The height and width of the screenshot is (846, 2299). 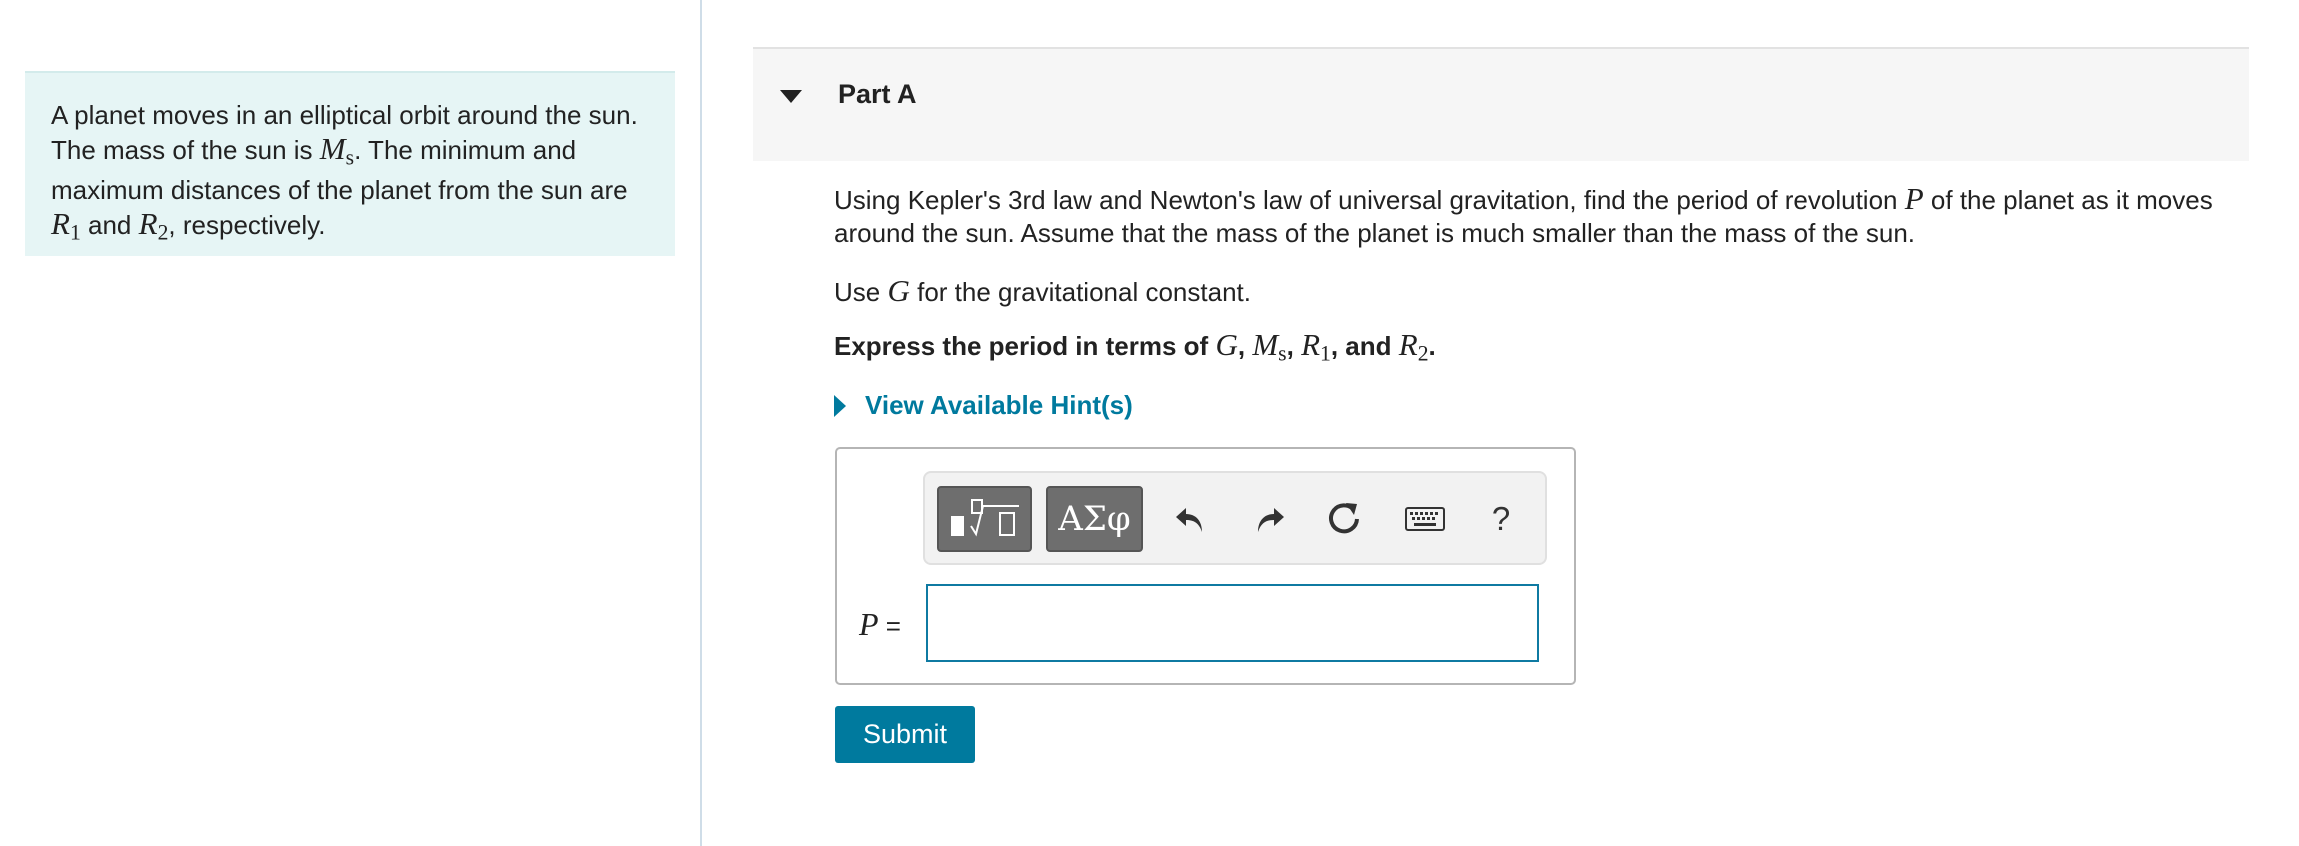 I want to click on collapse-caret-icon, so click(x=791, y=96).